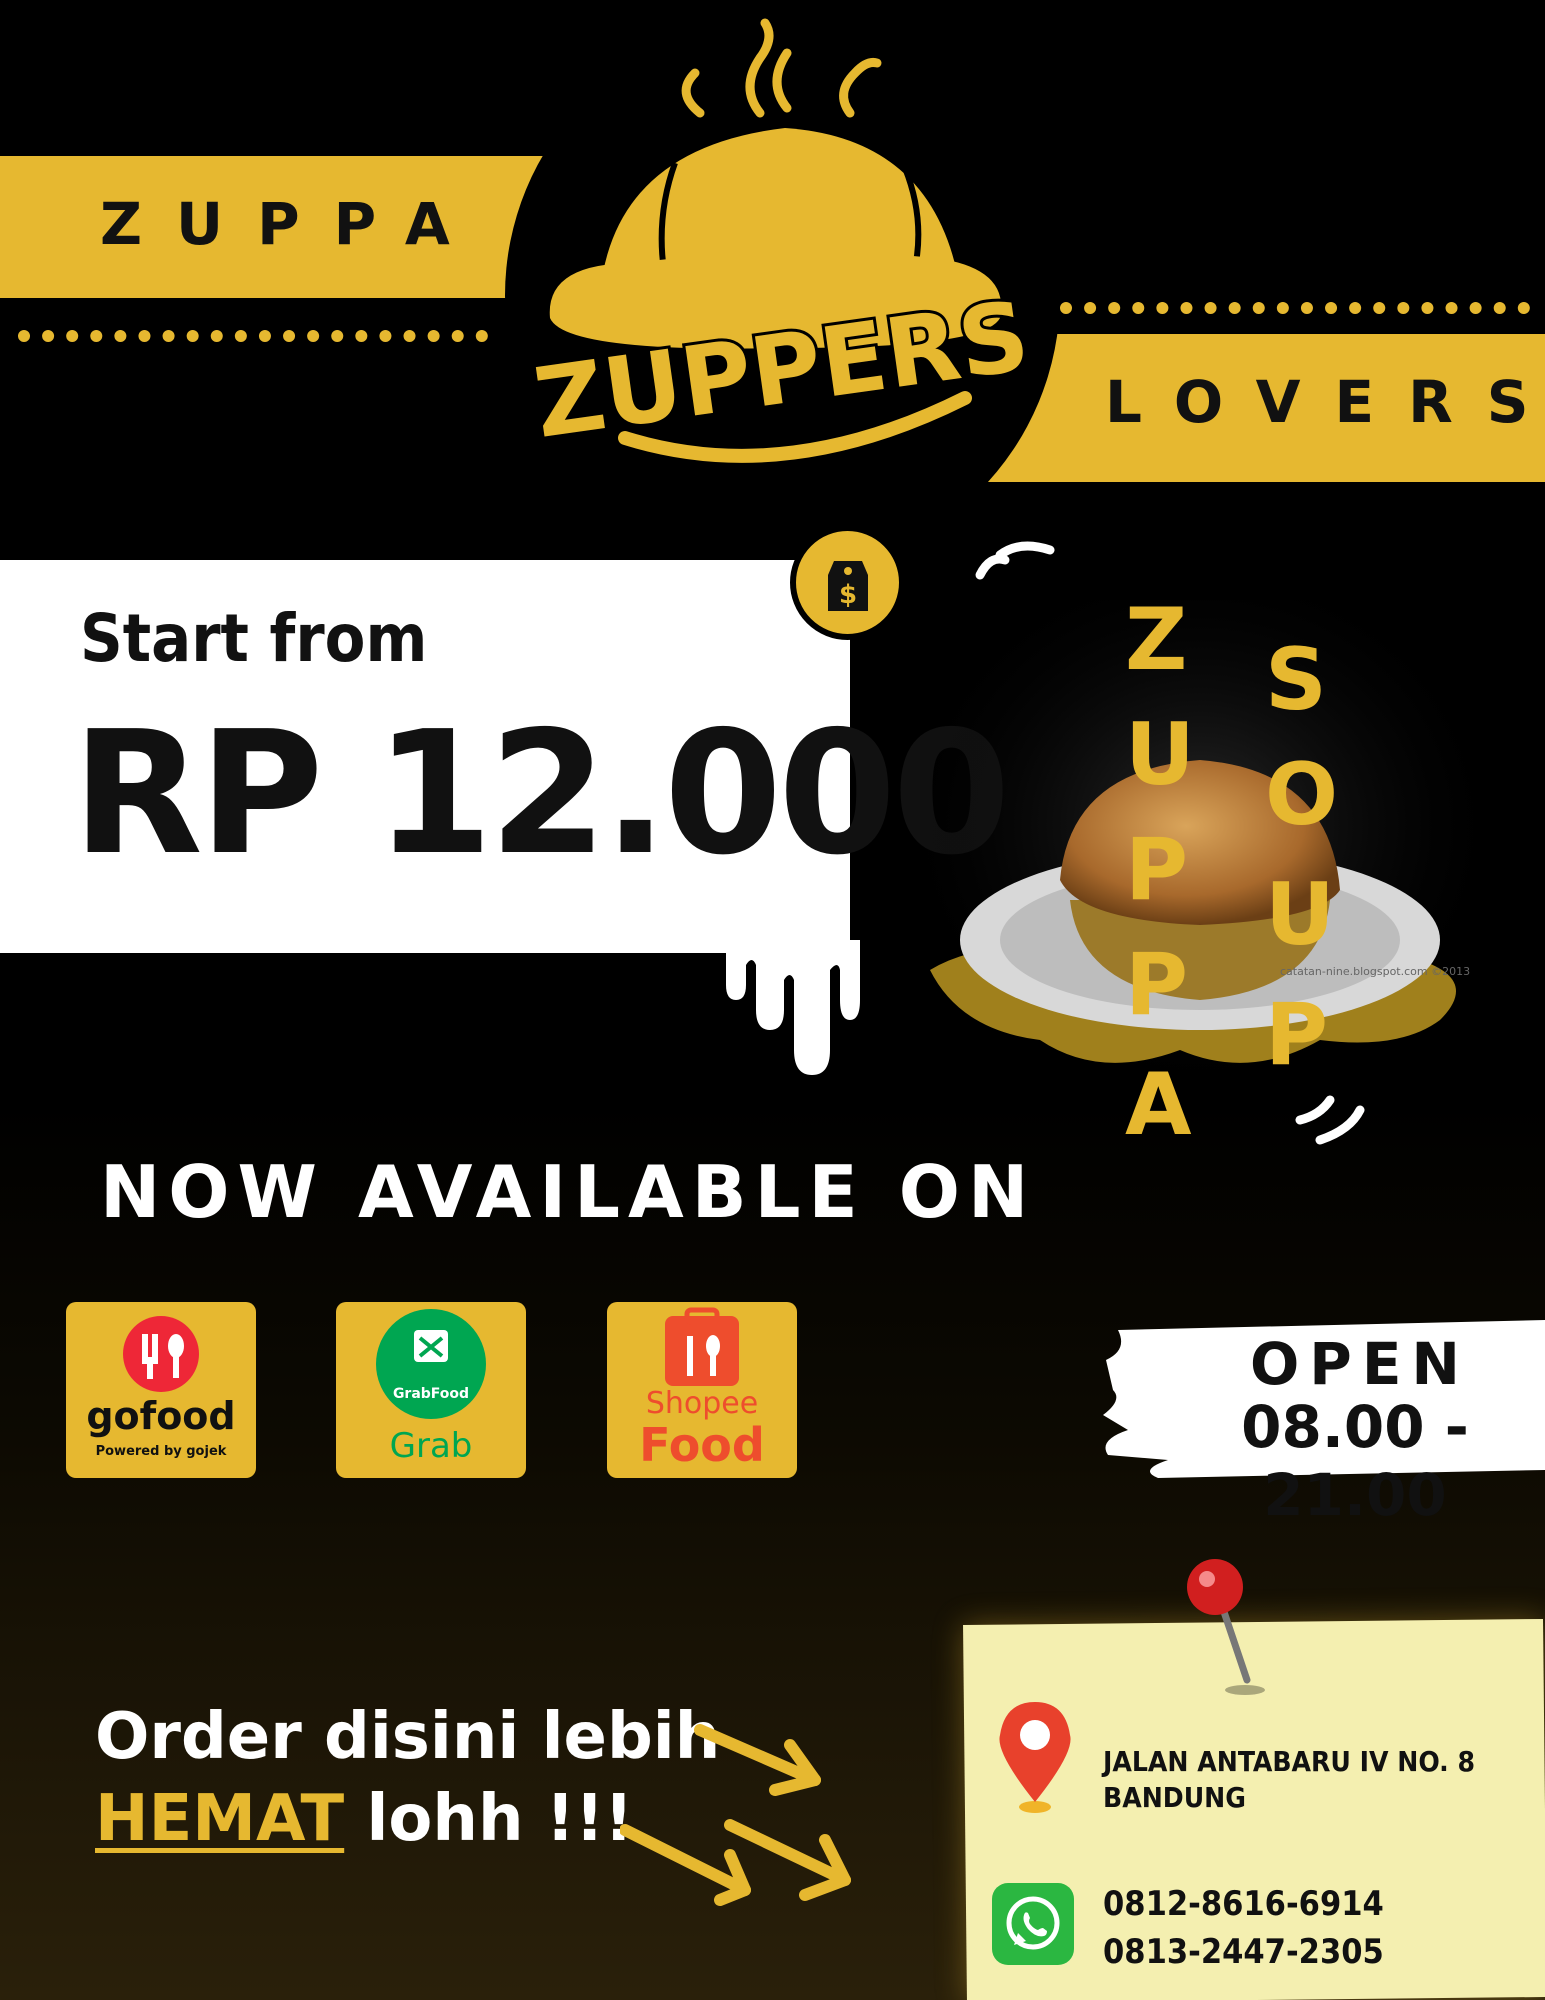 Image resolution: width=1545 pixels, height=2000 pixels. I want to click on right-dotted-line, so click(1295, 308).